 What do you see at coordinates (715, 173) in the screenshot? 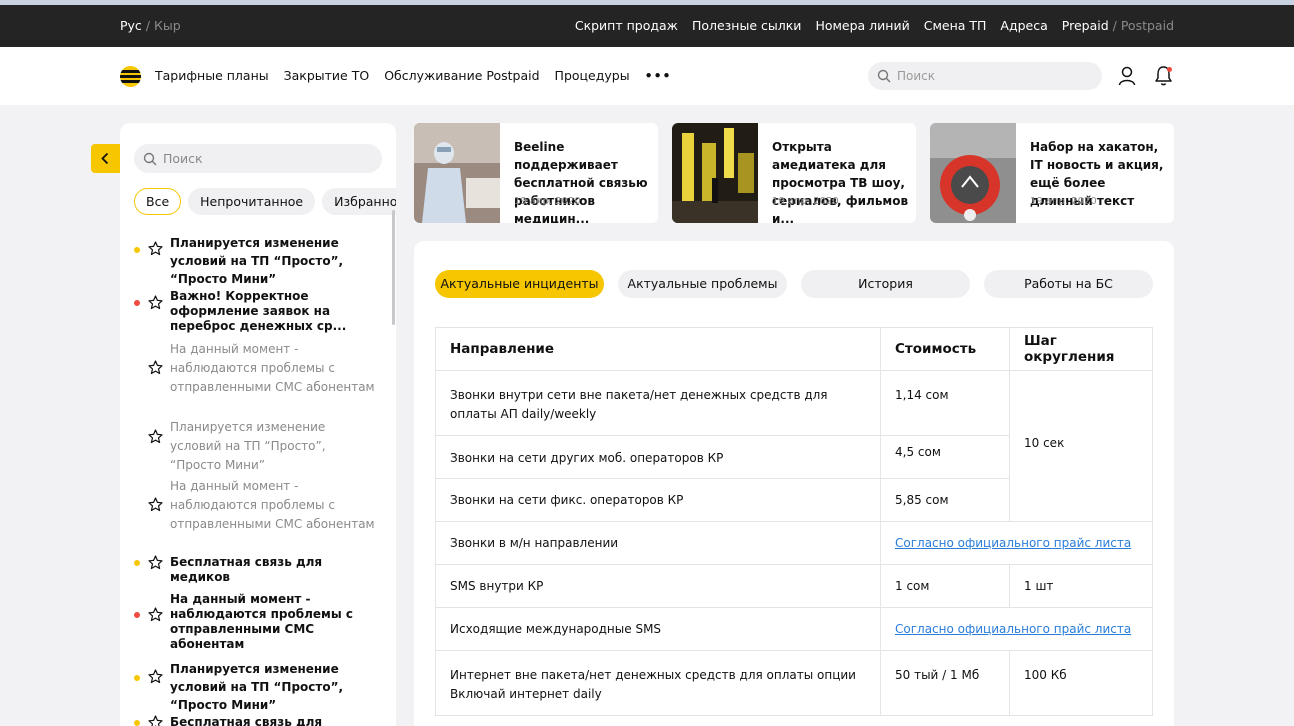
I see `news-thumbnail-amediateka` at bounding box center [715, 173].